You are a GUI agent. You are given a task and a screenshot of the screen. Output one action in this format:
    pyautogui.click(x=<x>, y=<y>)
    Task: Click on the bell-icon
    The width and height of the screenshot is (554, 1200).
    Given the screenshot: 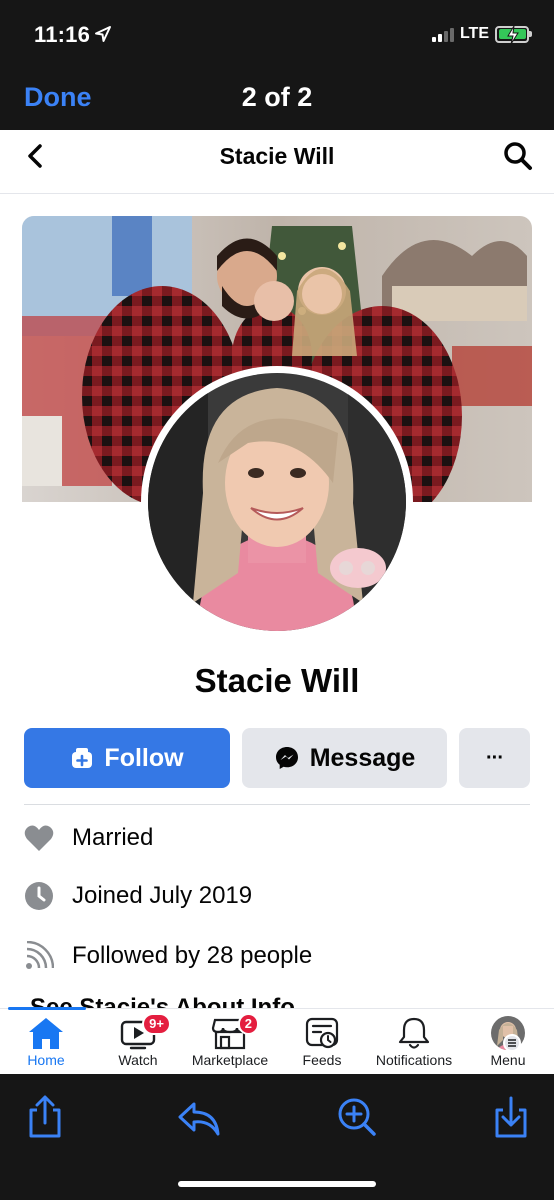 What is the action you would take?
    pyautogui.click(x=414, y=1033)
    